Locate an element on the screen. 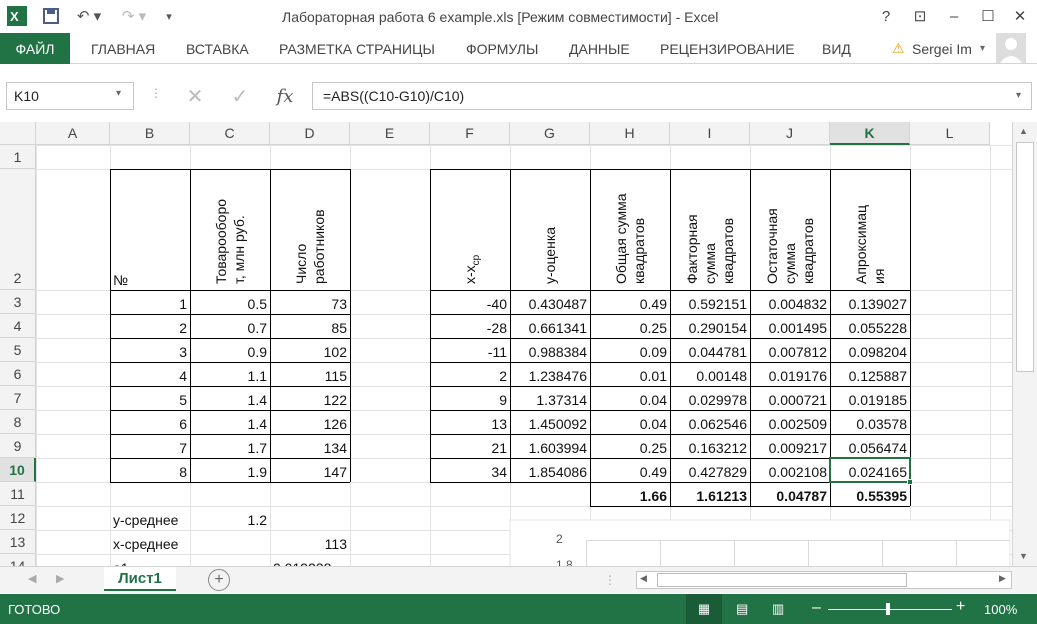  zoom-slider is located at coordinates (890, 609).